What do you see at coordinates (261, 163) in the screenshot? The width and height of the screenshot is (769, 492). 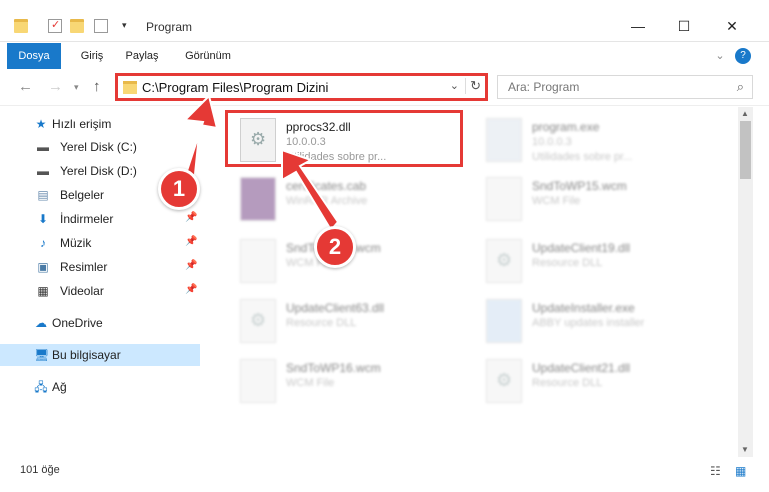 I see `annotation-arrows` at bounding box center [261, 163].